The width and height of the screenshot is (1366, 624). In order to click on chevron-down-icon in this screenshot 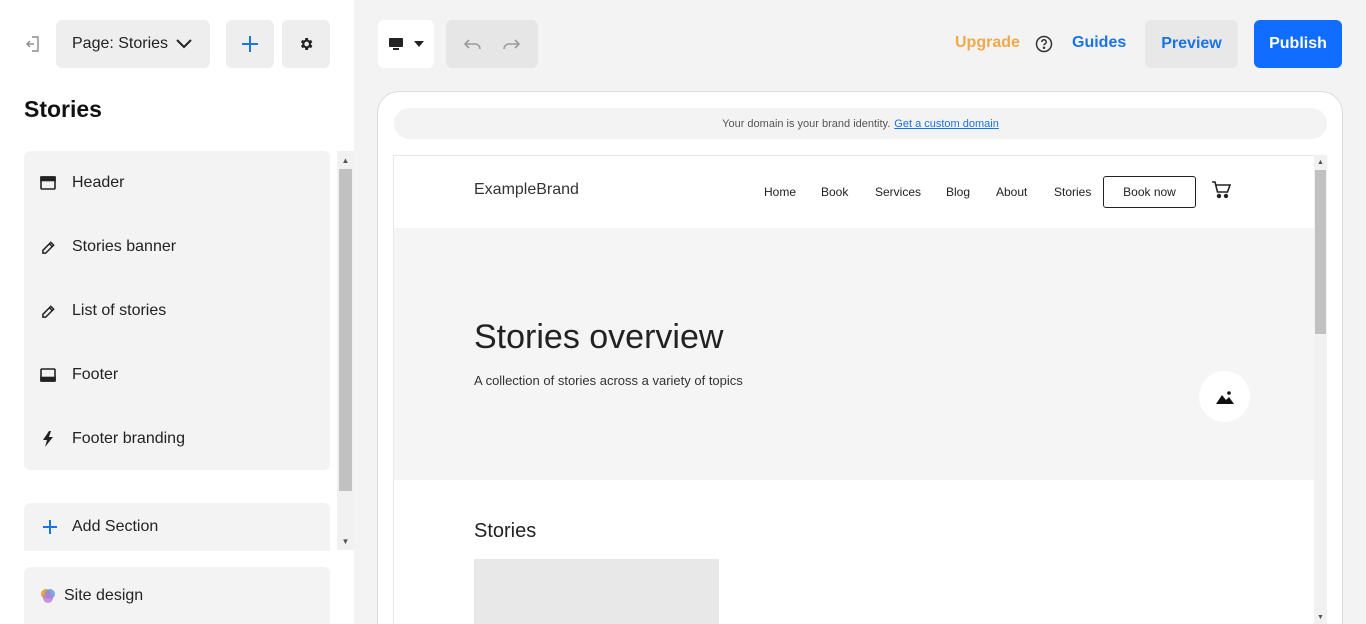, I will do `click(184, 44)`.